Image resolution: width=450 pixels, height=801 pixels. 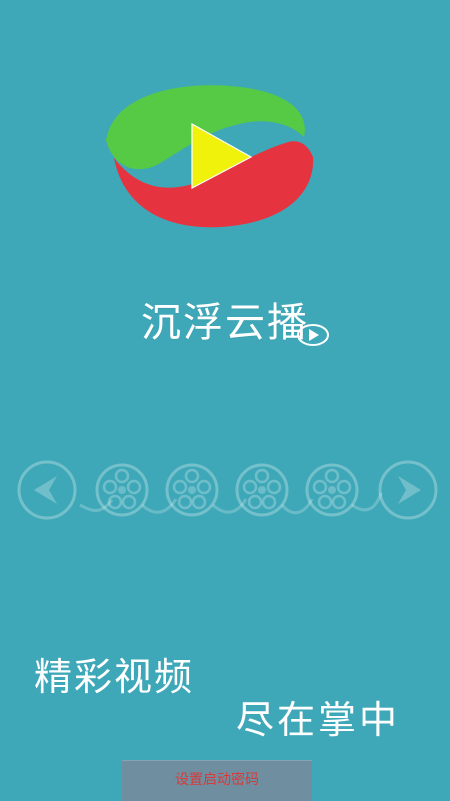 I want to click on play-icon, so click(x=313, y=335).